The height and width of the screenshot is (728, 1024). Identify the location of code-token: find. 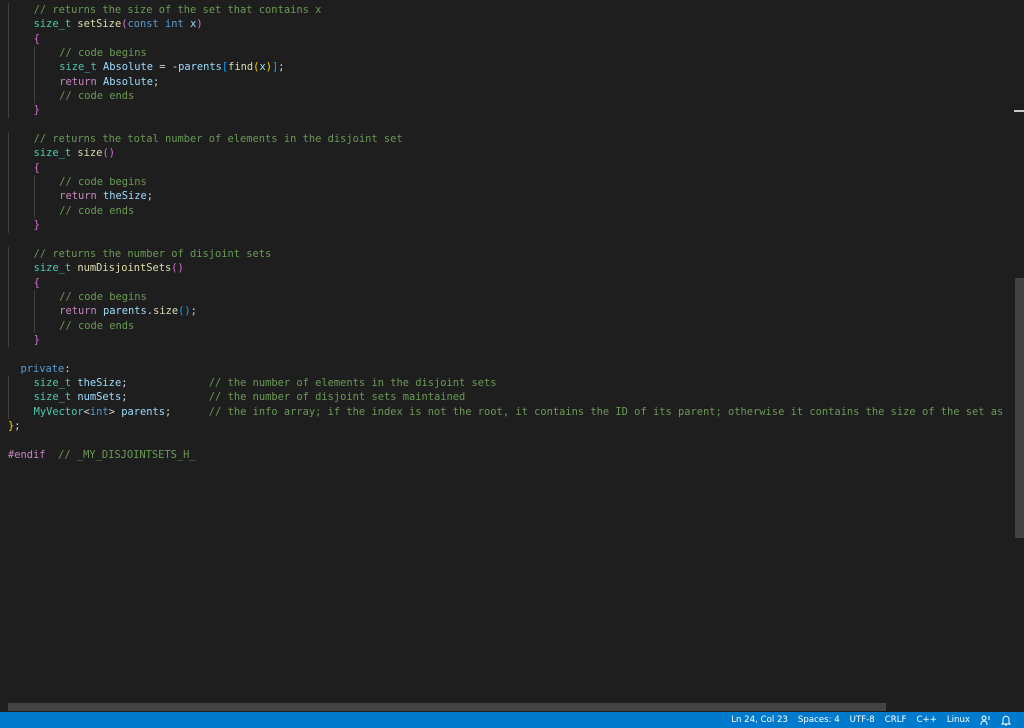
(241, 67).